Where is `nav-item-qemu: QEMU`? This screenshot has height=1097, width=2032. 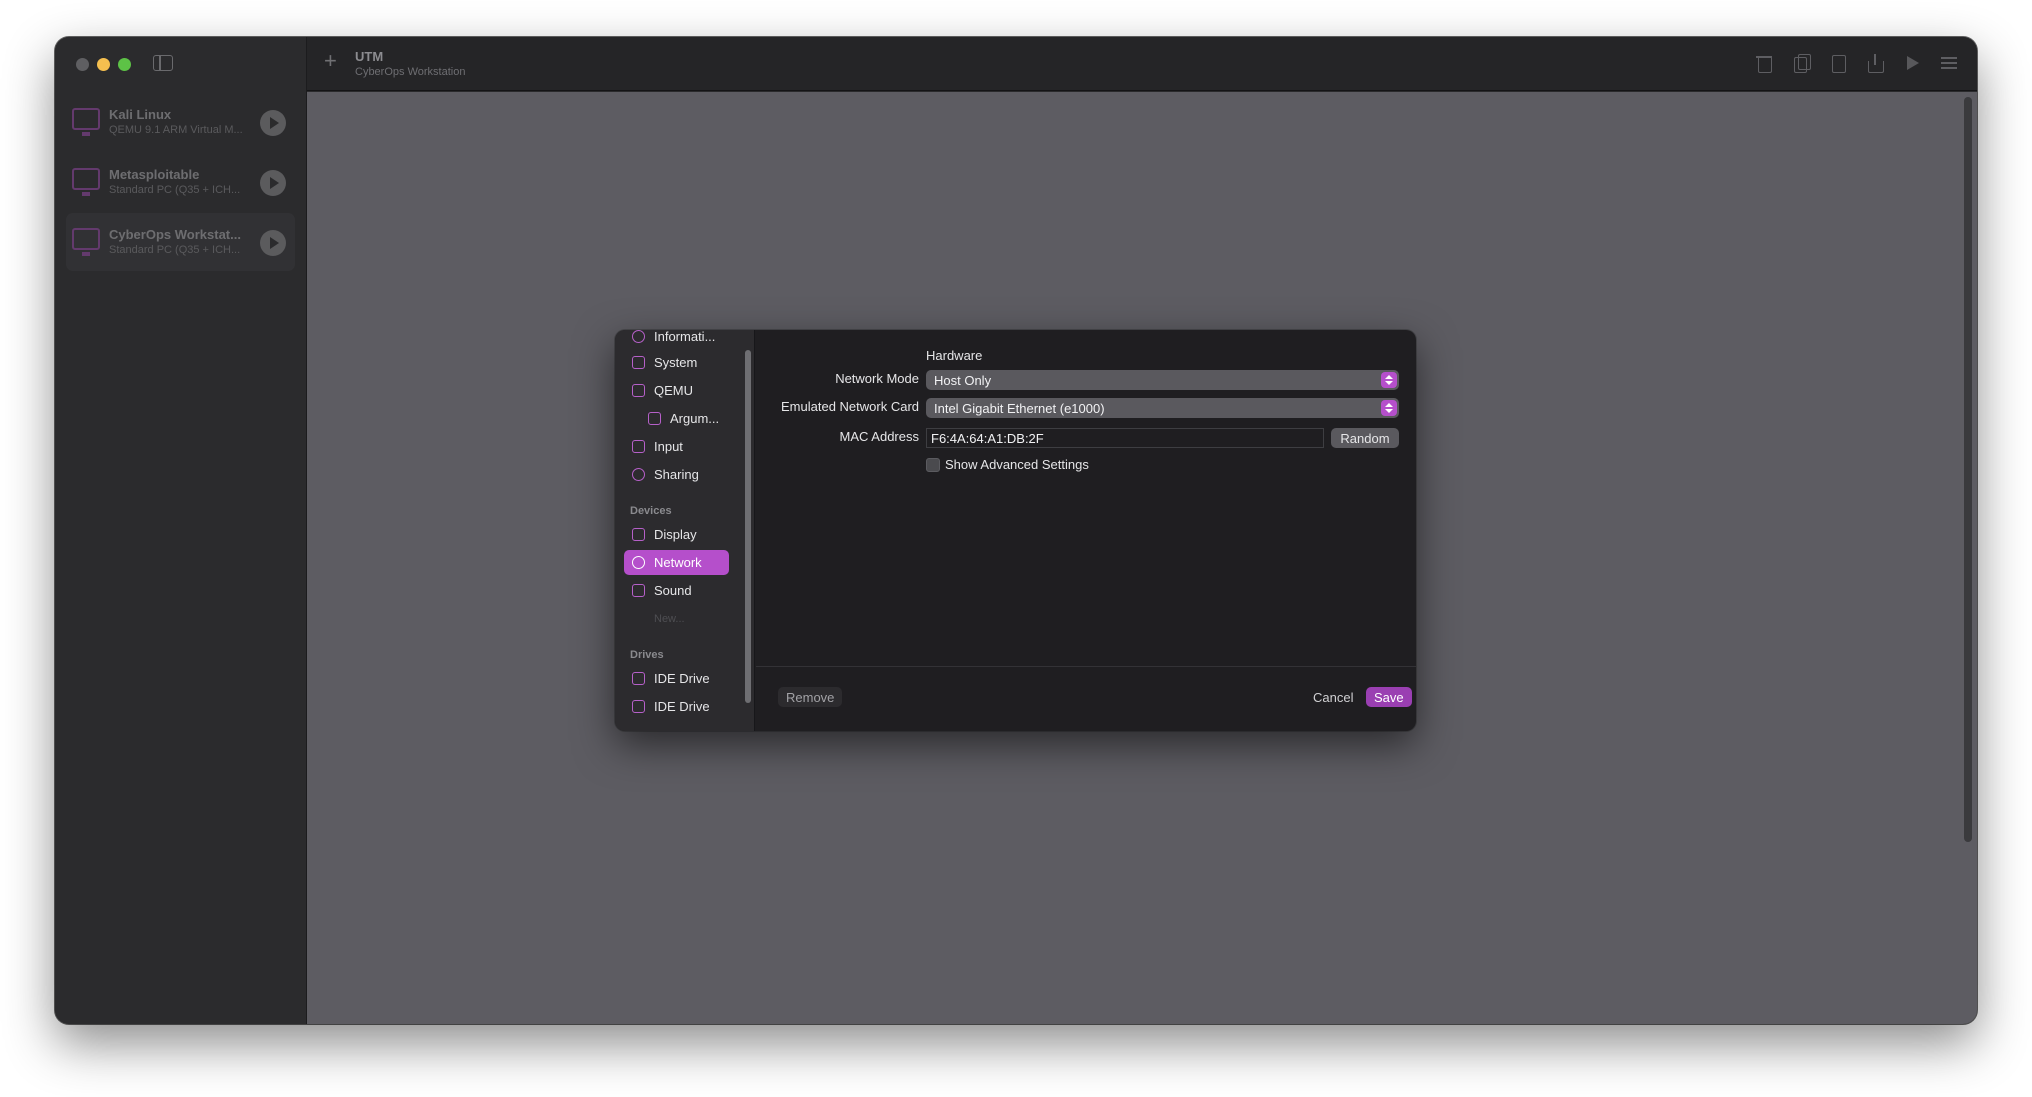
nav-item-qemu: QEMU is located at coordinates (676, 390).